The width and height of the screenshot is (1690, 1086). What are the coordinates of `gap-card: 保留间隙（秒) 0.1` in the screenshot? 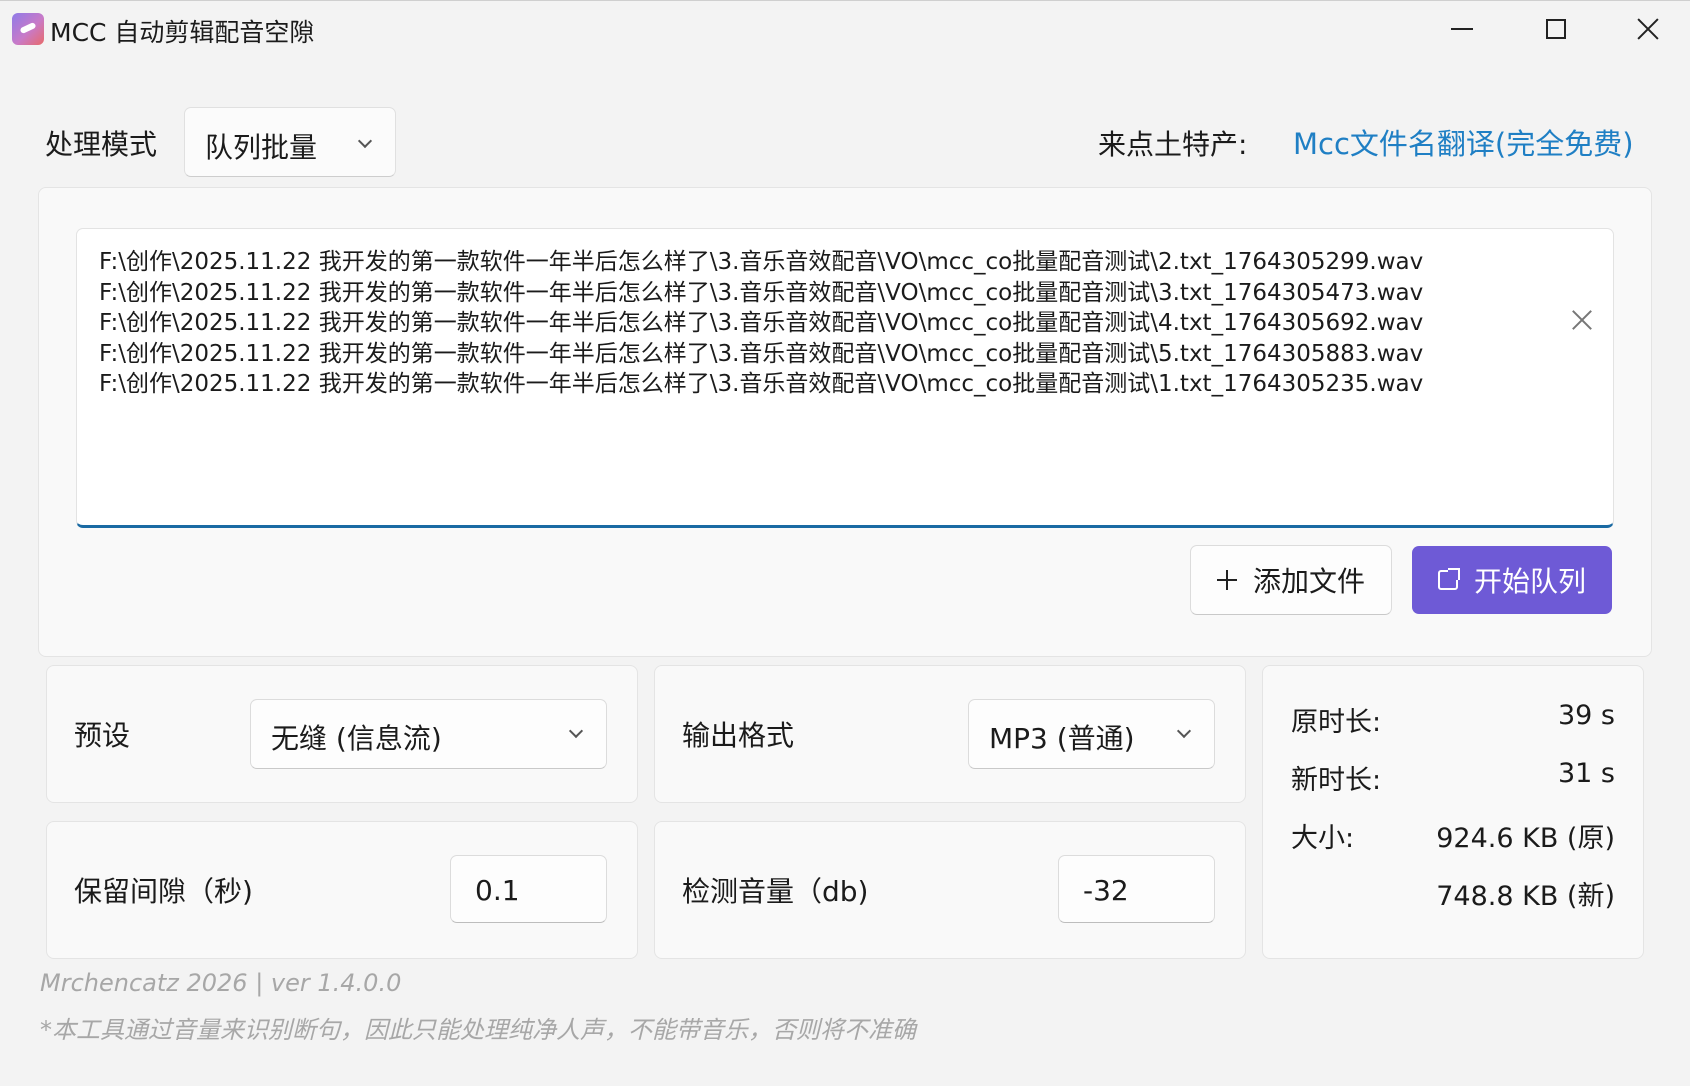 It's located at (342, 890).